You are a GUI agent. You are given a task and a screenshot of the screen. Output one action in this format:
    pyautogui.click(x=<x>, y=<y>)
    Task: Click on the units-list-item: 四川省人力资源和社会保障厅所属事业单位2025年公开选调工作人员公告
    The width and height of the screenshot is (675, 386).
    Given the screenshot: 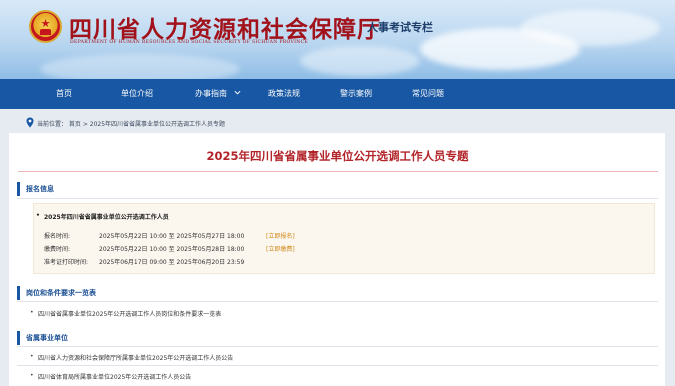 What is the action you would take?
    pyautogui.click(x=131, y=357)
    